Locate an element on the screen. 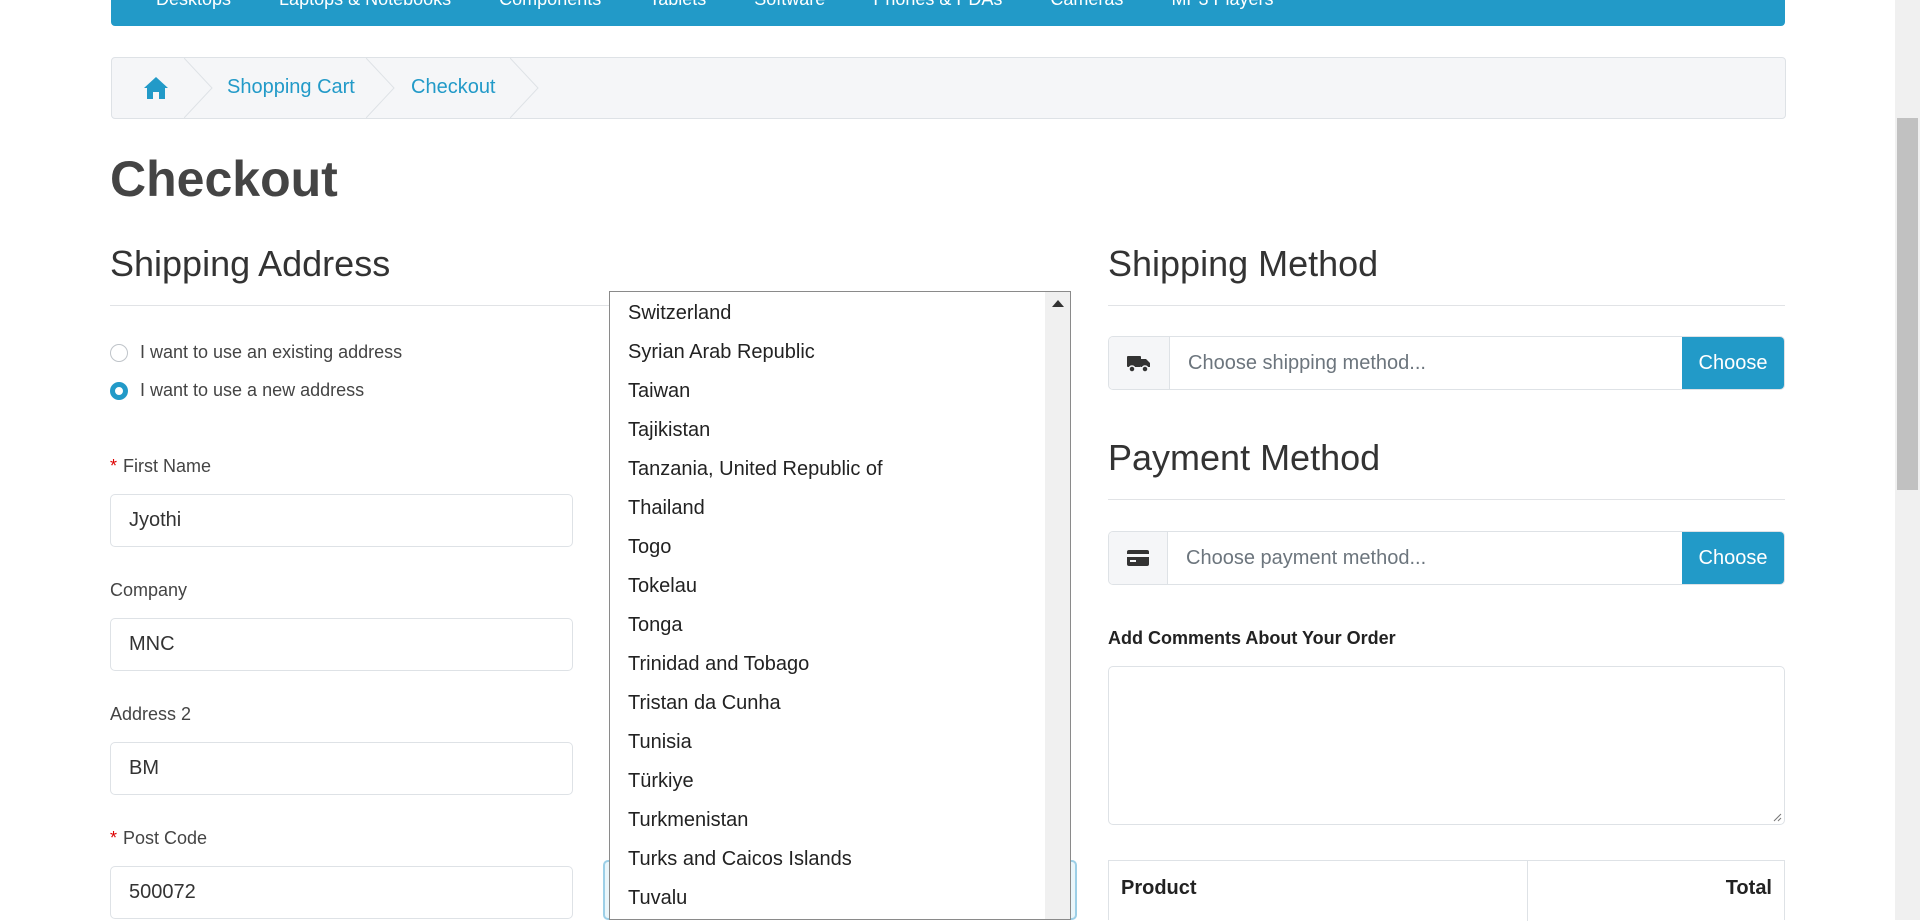  choose-payment-button: Choose is located at coordinates (1733, 558).